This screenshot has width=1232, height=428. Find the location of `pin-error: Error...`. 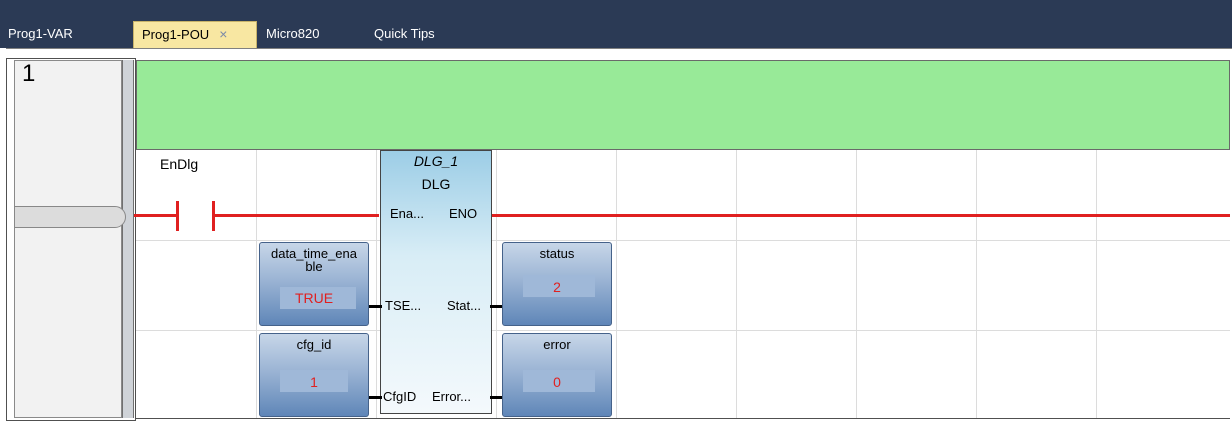

pin-error: Error... is located at coordinates (452, 396).